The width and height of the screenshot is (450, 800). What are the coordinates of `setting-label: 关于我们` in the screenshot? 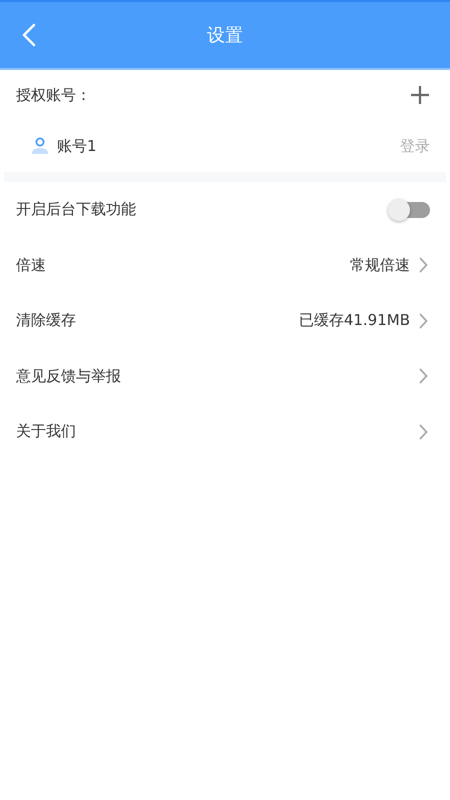 It's located at (46, 432).